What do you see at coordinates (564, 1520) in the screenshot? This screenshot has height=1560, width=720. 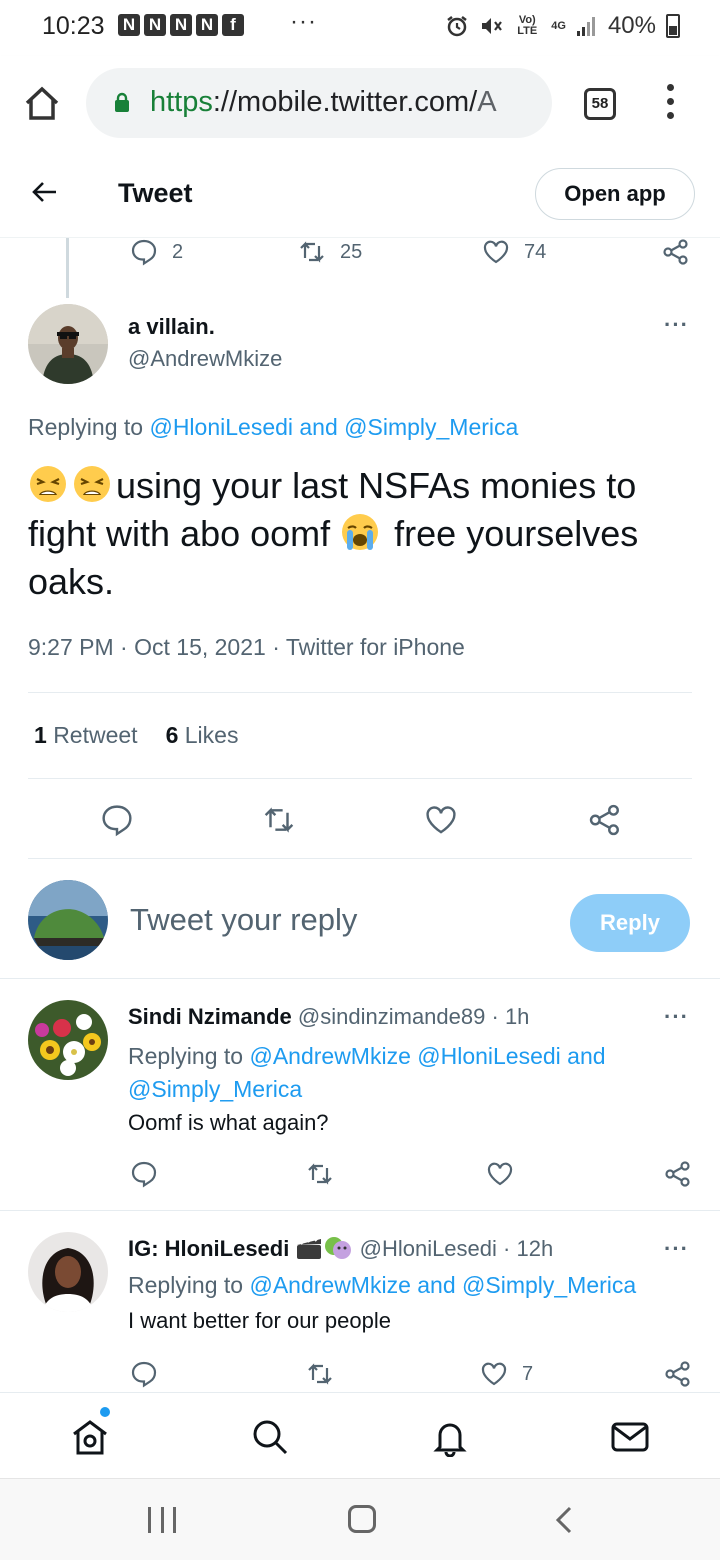 I see `back-chevron-icon` at bounding box center [564, 1520].